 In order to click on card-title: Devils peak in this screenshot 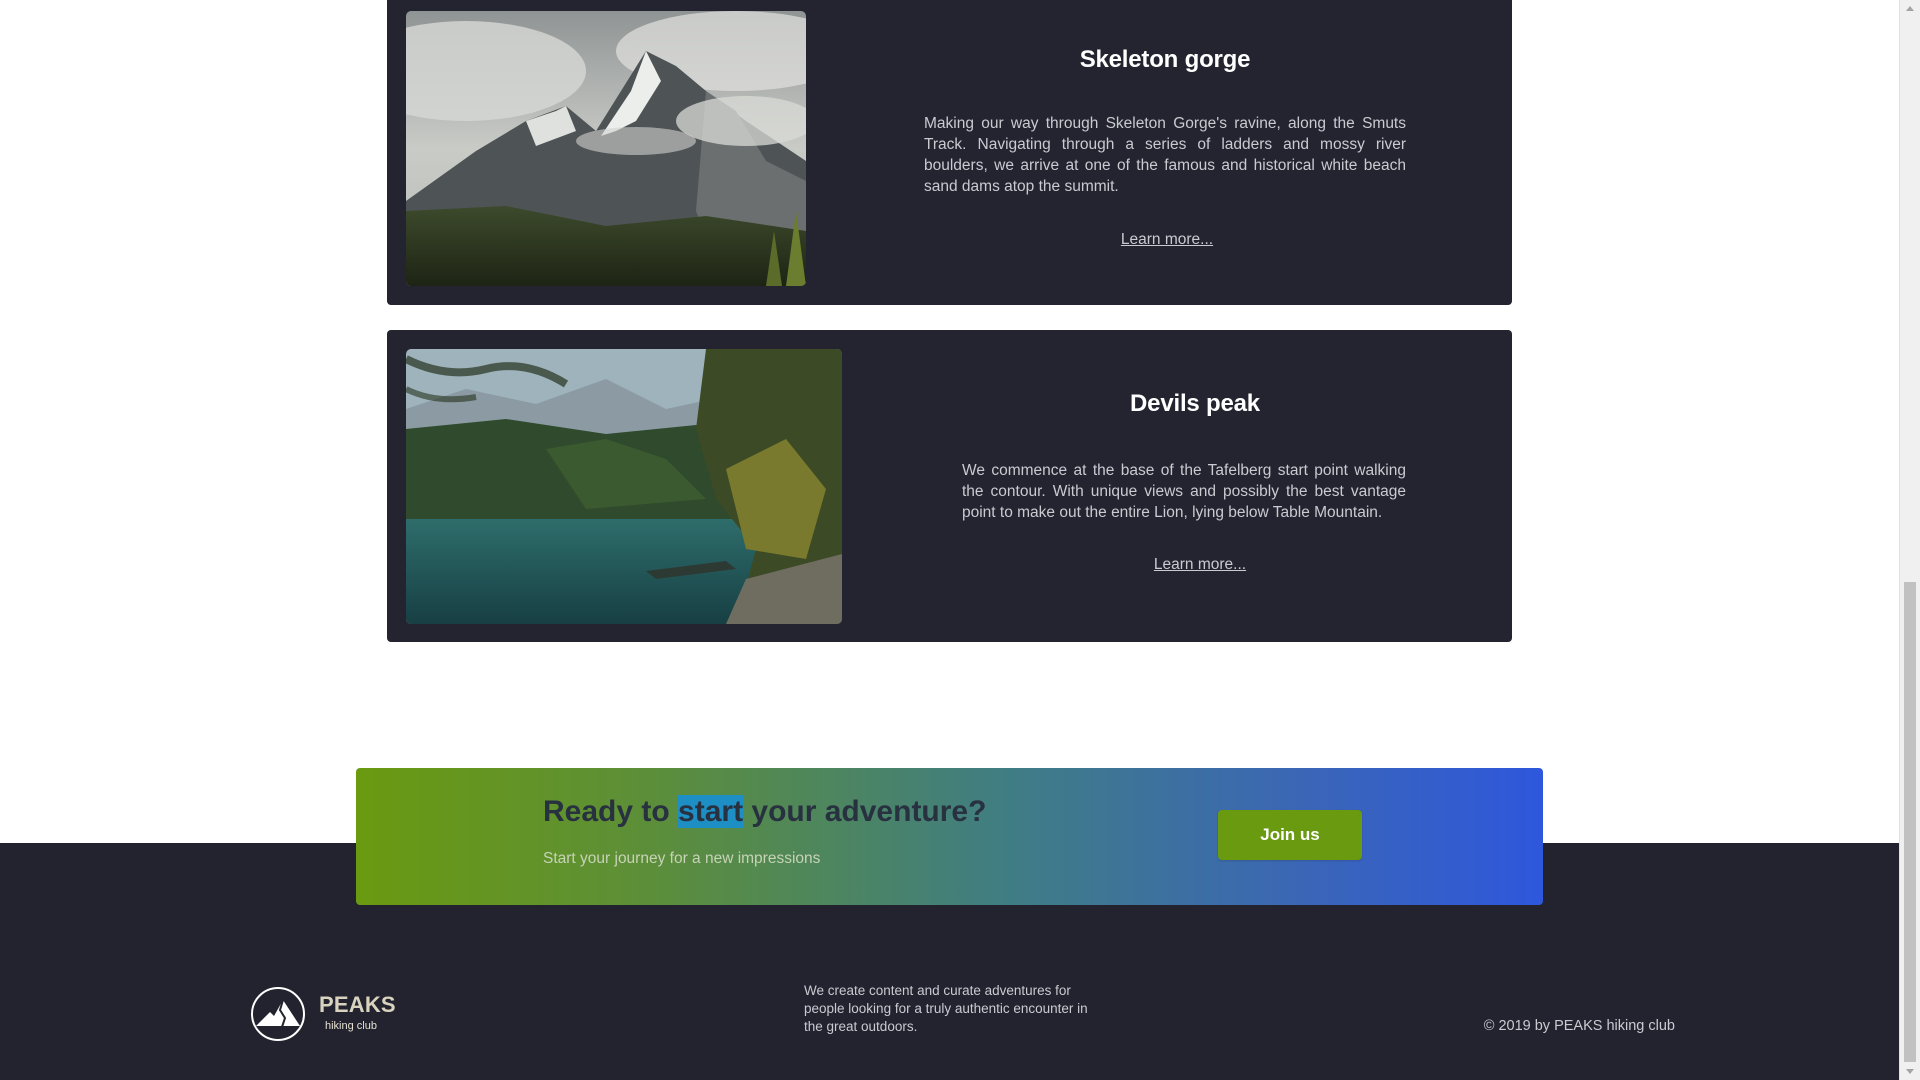, I will do `click(1195, 403)`.